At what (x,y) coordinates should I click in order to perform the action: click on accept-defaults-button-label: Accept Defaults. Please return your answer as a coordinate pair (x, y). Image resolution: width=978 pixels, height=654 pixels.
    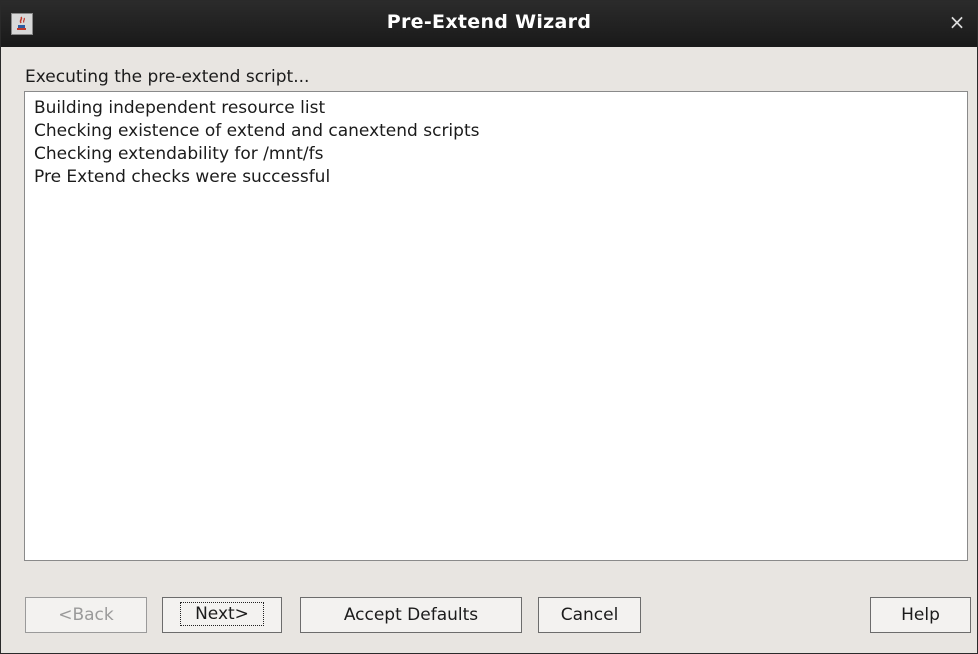
    Looking at the image, I should click on (411, 615).